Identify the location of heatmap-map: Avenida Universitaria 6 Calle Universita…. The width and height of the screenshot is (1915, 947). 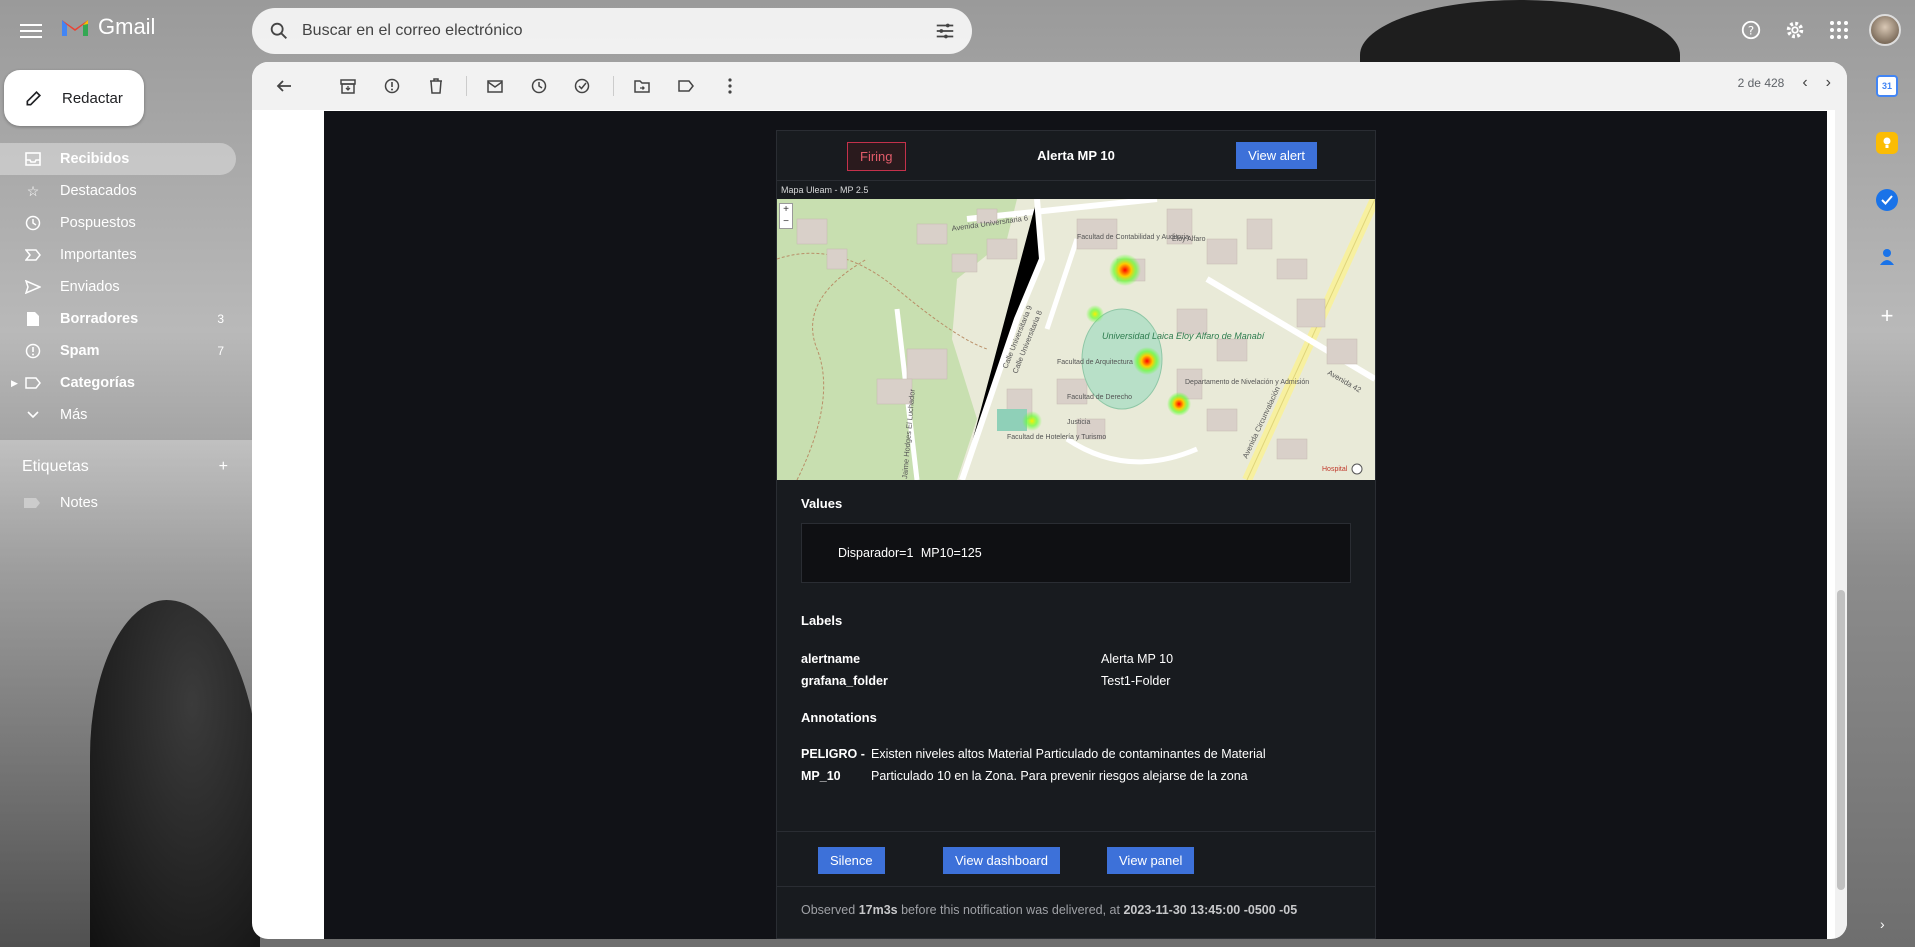
(1076, 339).